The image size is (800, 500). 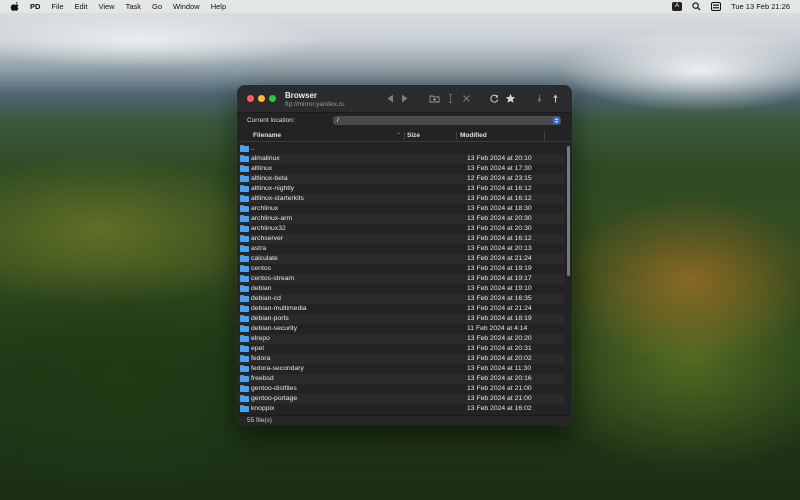 I want to click on file-row: debian-ports 13 Feb 2024 at 18:19, so click(x=401, y=319).